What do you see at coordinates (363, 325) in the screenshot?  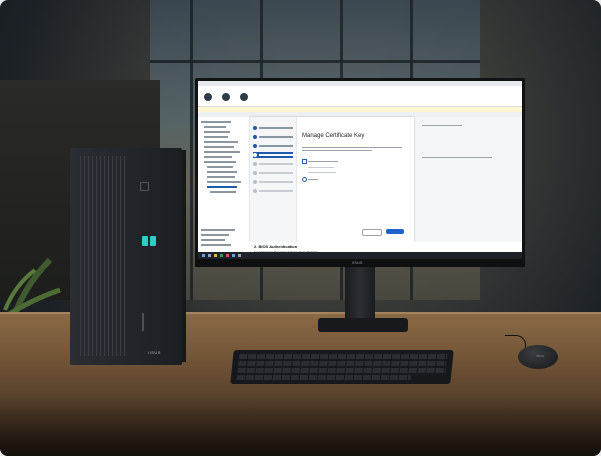 I see `monitor-base` at bounding box center [363, 325].